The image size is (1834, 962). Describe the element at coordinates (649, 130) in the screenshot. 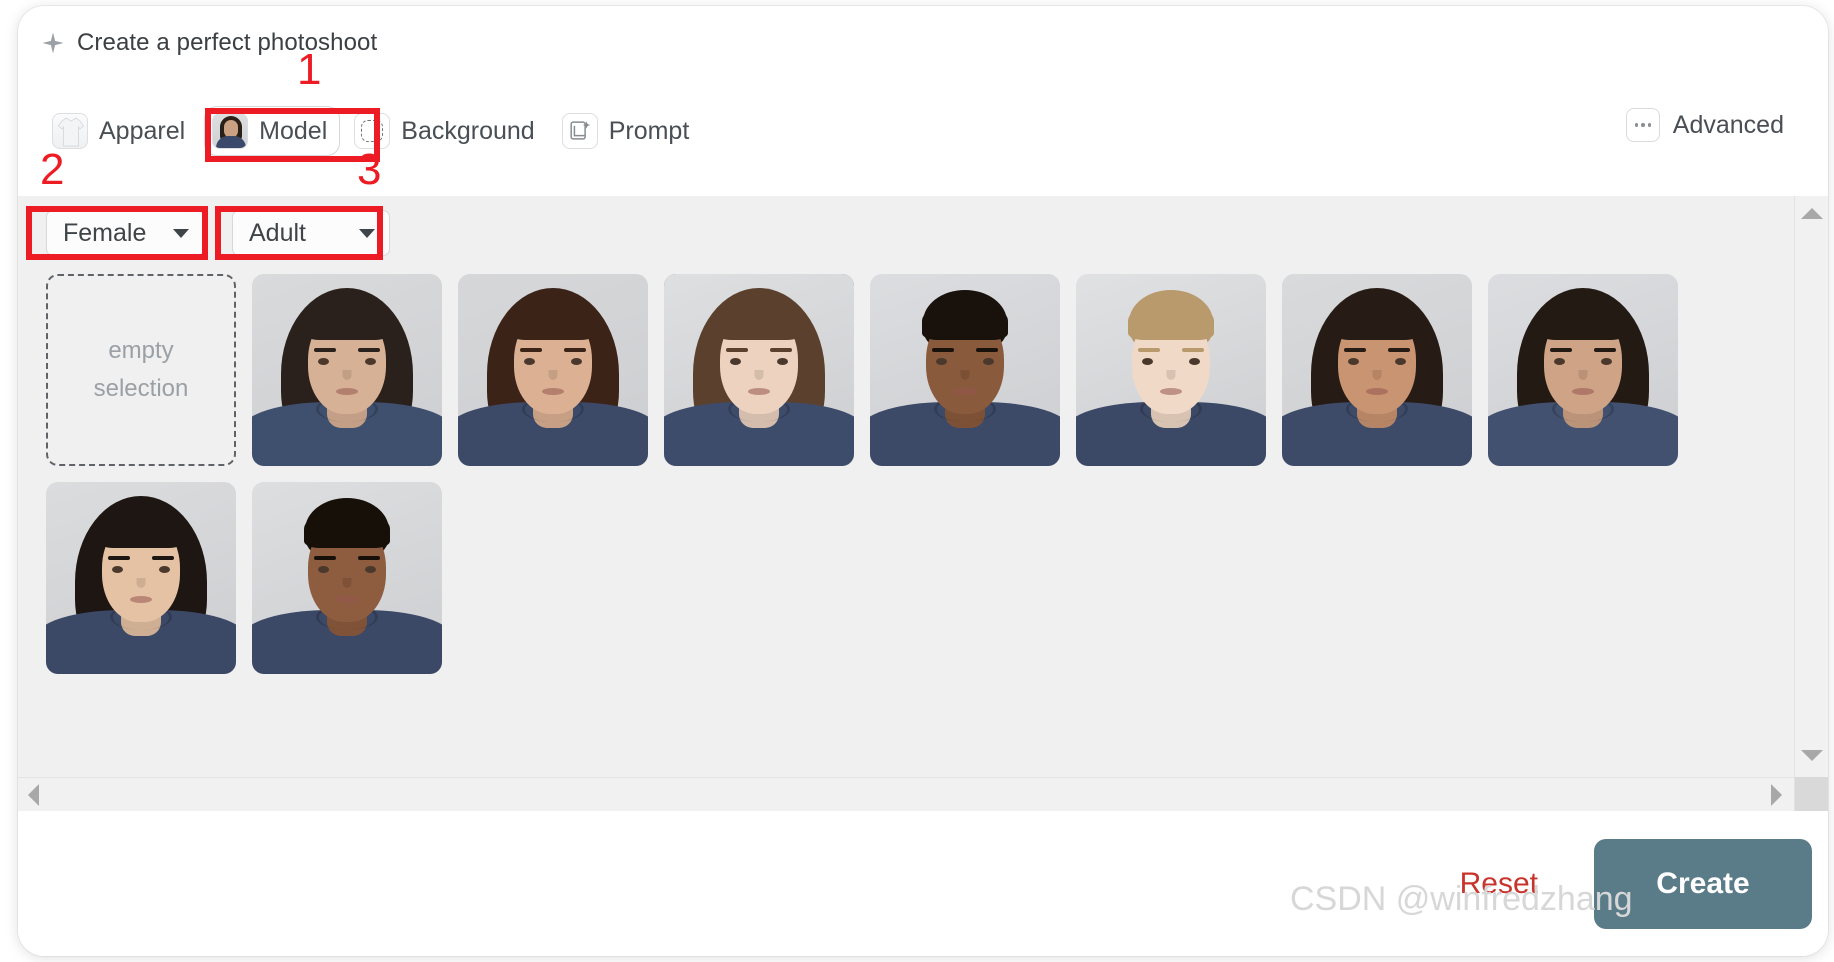

I see `tab-prompt-label: Prompt` at that location.